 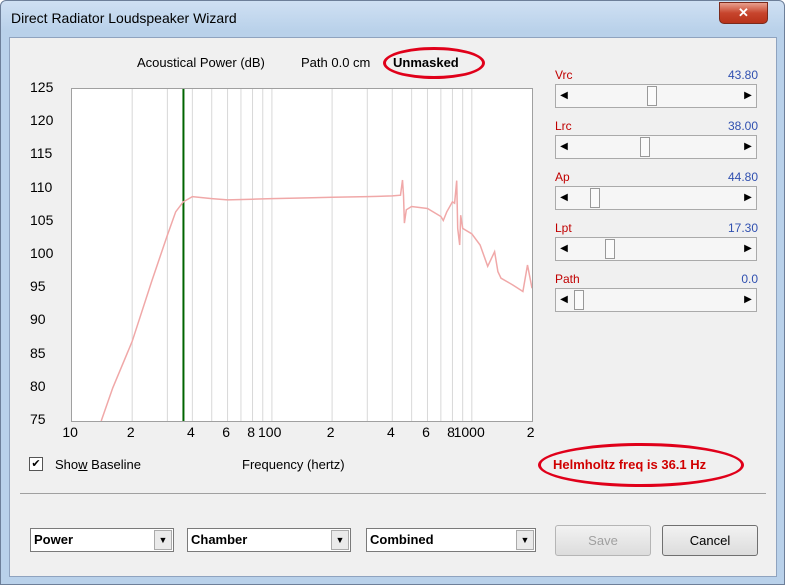 What do you see at coordinates (656, 249) in the screenshot?
I see `slider-lpt: ◀ ▶` at bounding box center [656, 249].